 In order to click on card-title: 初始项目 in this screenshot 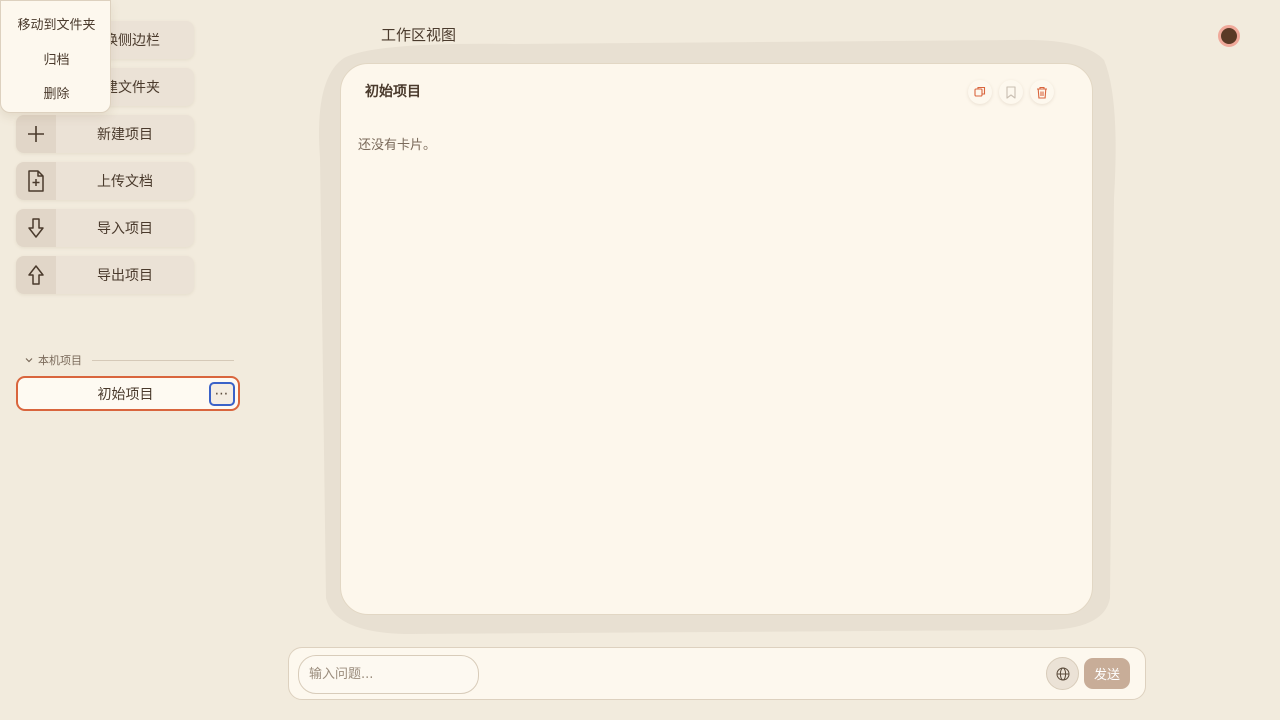, I will do `click(393, 92)`.